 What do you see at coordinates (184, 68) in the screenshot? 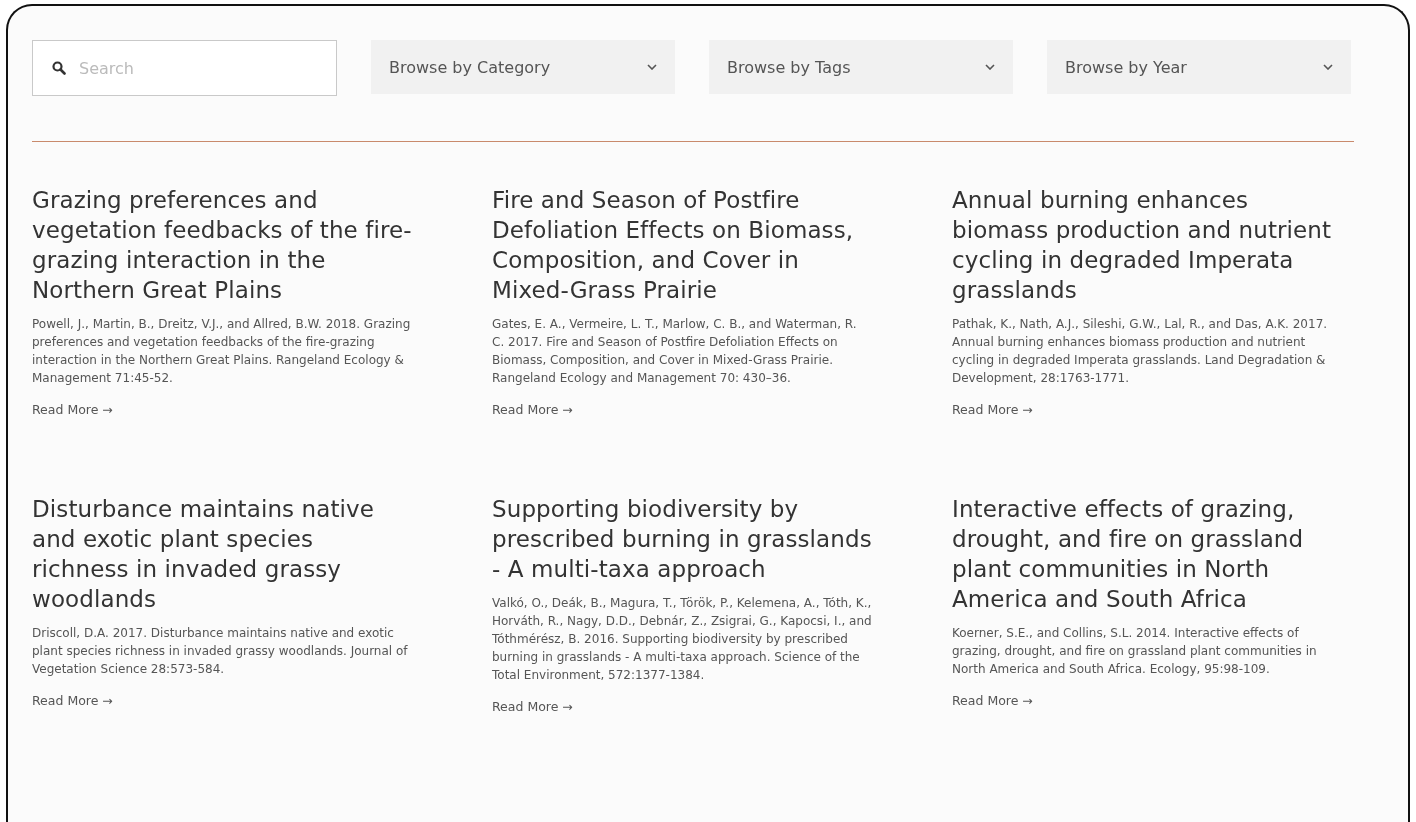
I see `search-field: Search` at bounding box center [184, 68].